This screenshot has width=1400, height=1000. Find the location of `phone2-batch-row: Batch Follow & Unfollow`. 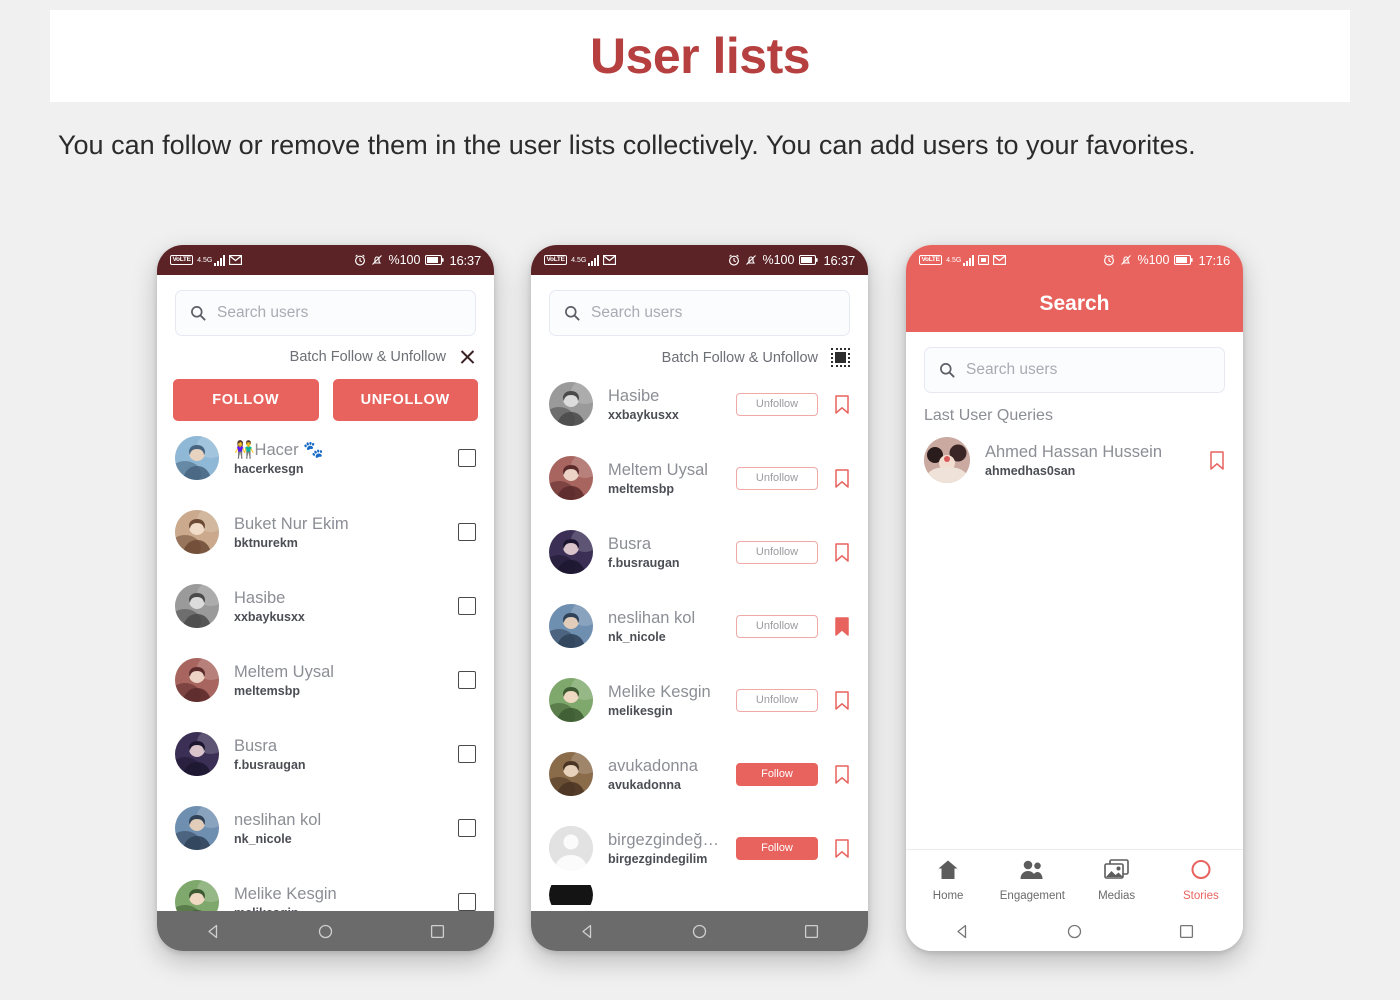

phone2-batch-row: Batch Follow & Unfollow is located at coordinates (699, 351).